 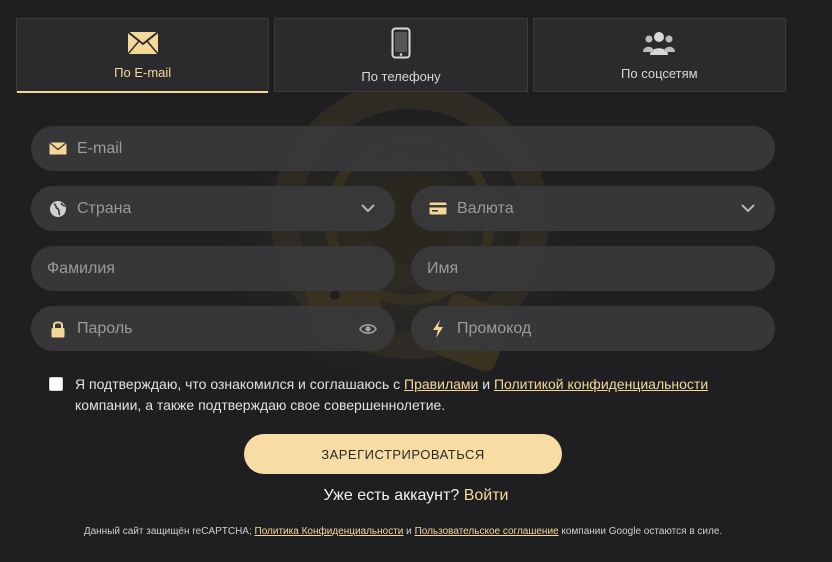 I want to click on login-link: Войти, so click(x=486, y=495).